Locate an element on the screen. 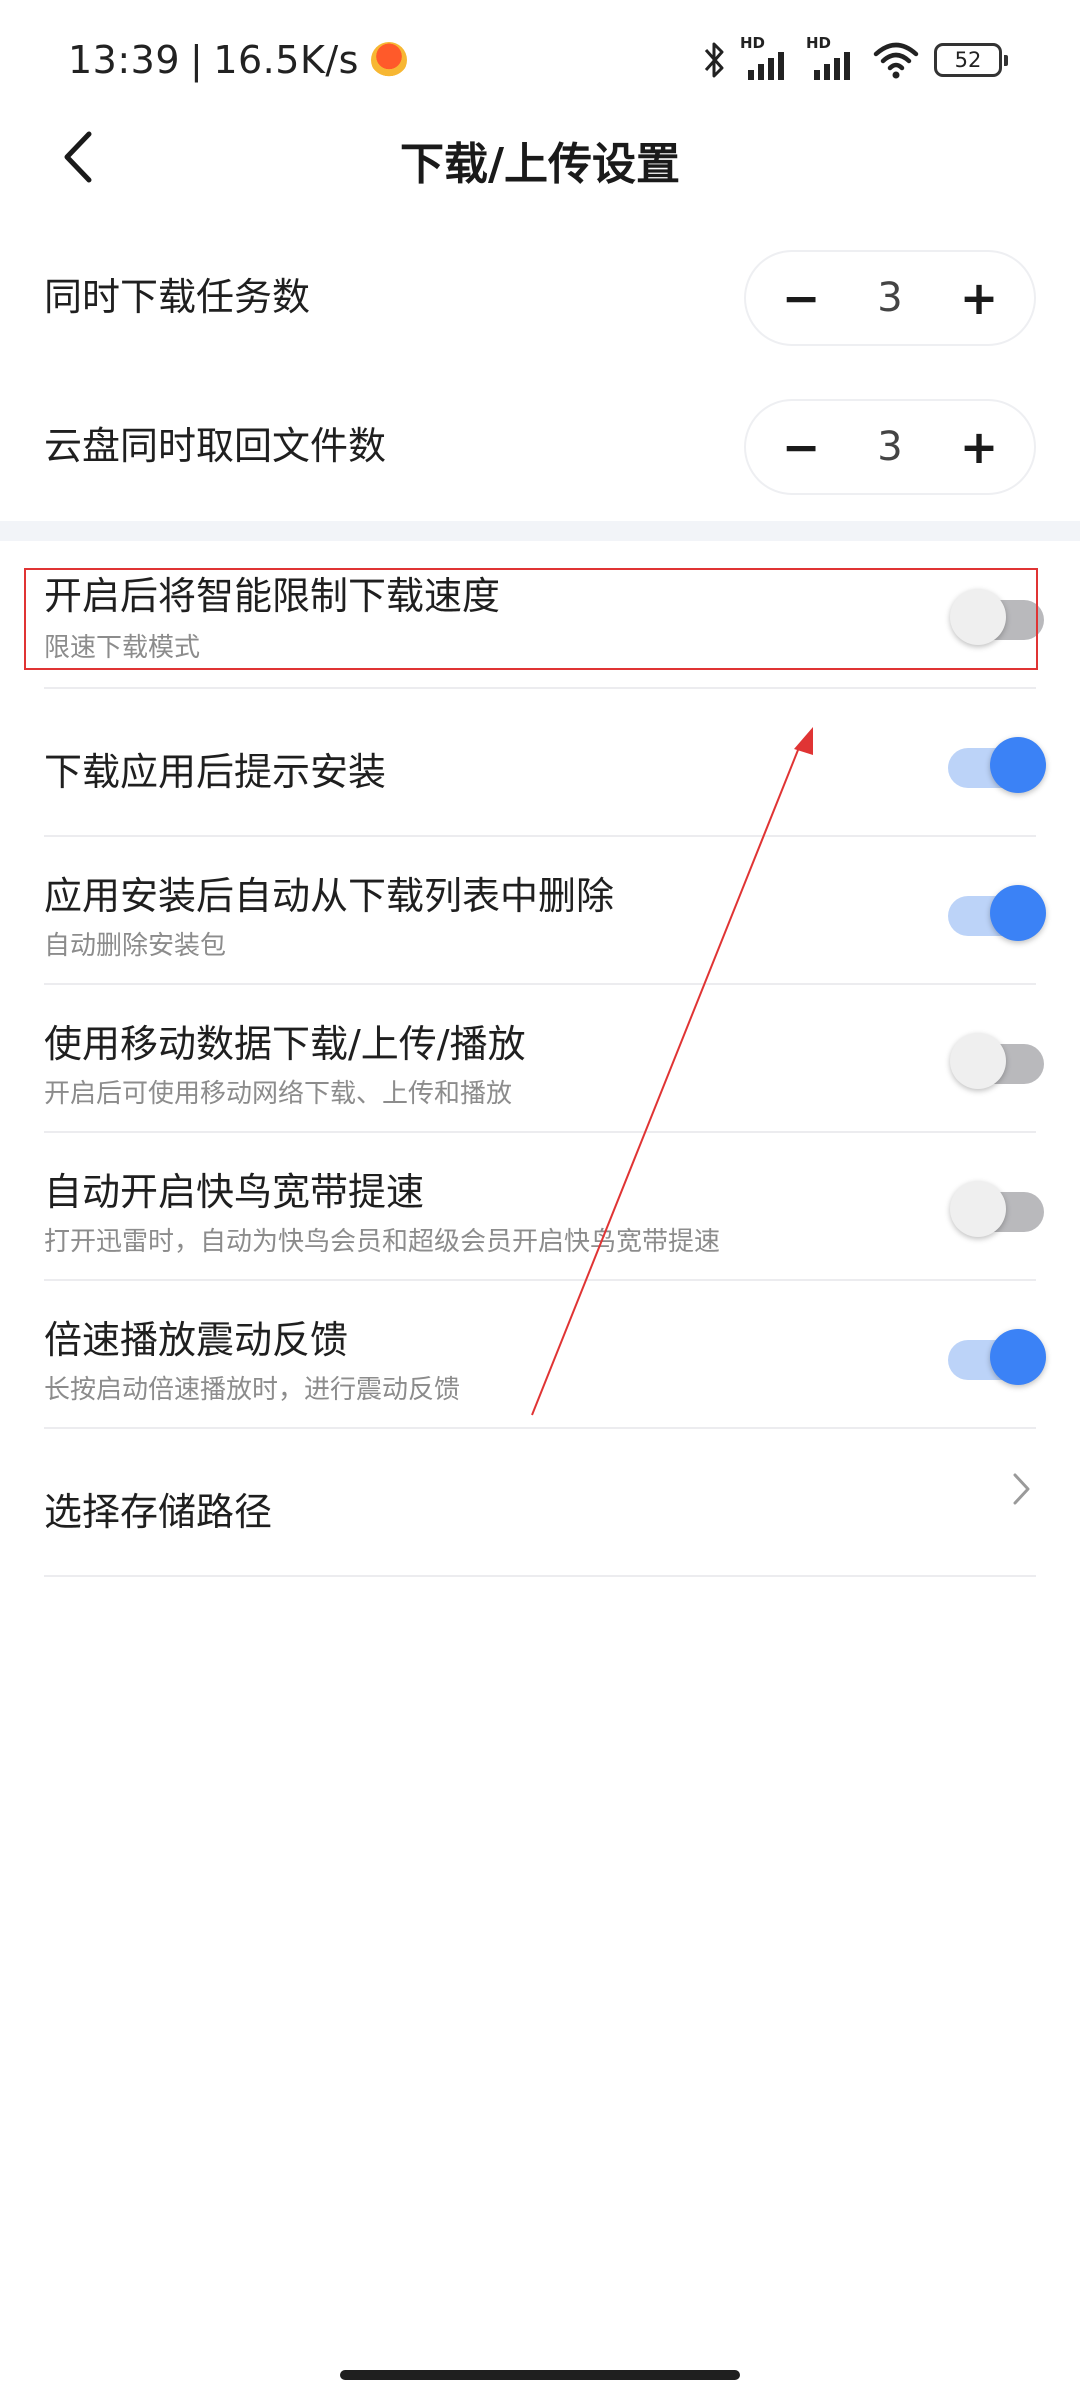 The height and width of the screenshot is (2400, 1080). wifi-icon is located at coordinates (896, 60).